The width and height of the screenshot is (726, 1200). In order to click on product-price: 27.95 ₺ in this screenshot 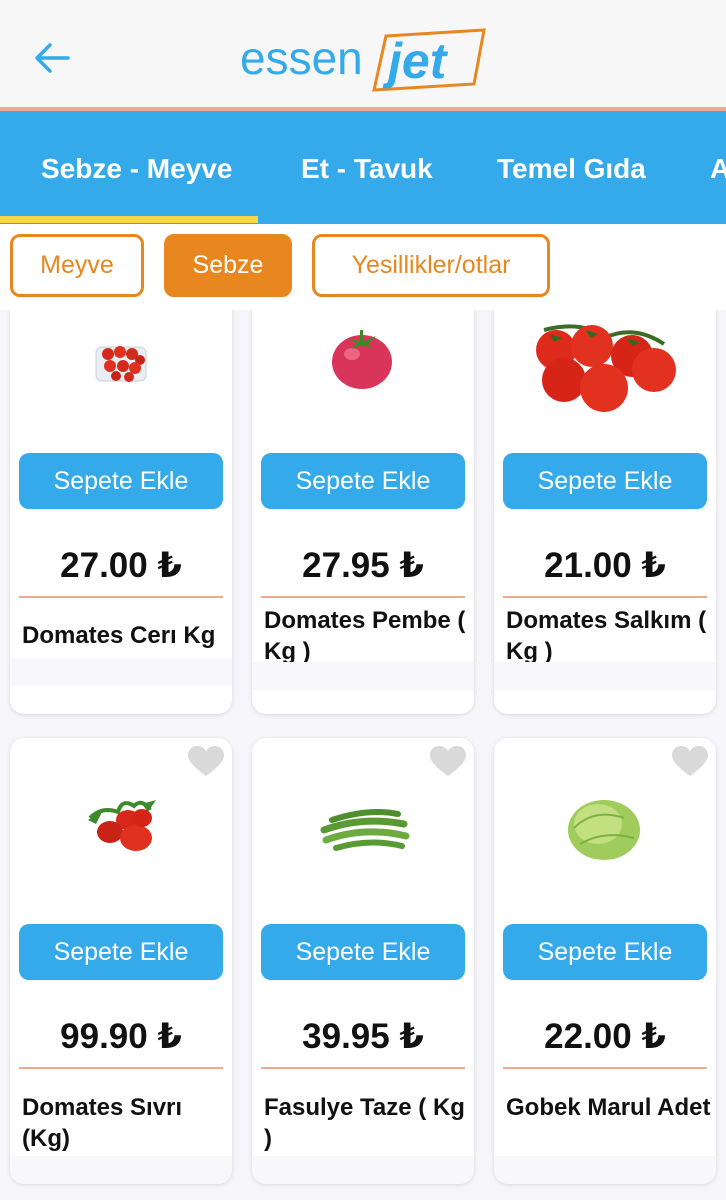, I will do `click(363, 565)`.